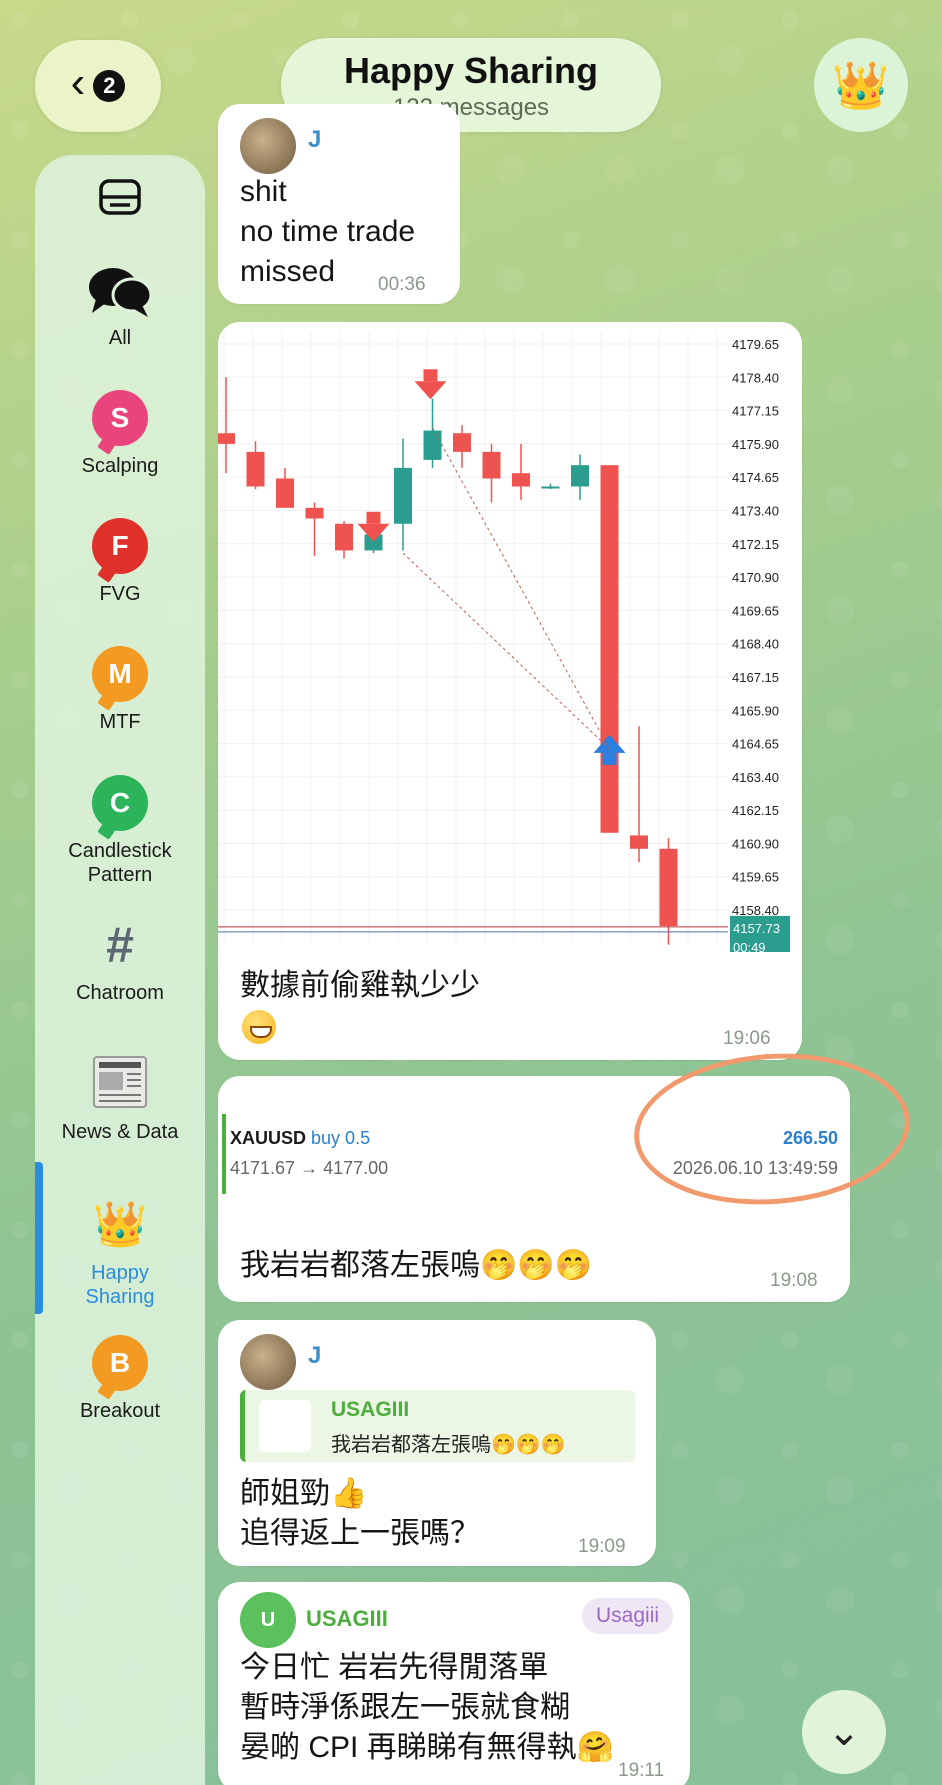 This screenshot has width=942, height=1785. I want to click on y-tick-label: 4172.15, so click(755, 544).